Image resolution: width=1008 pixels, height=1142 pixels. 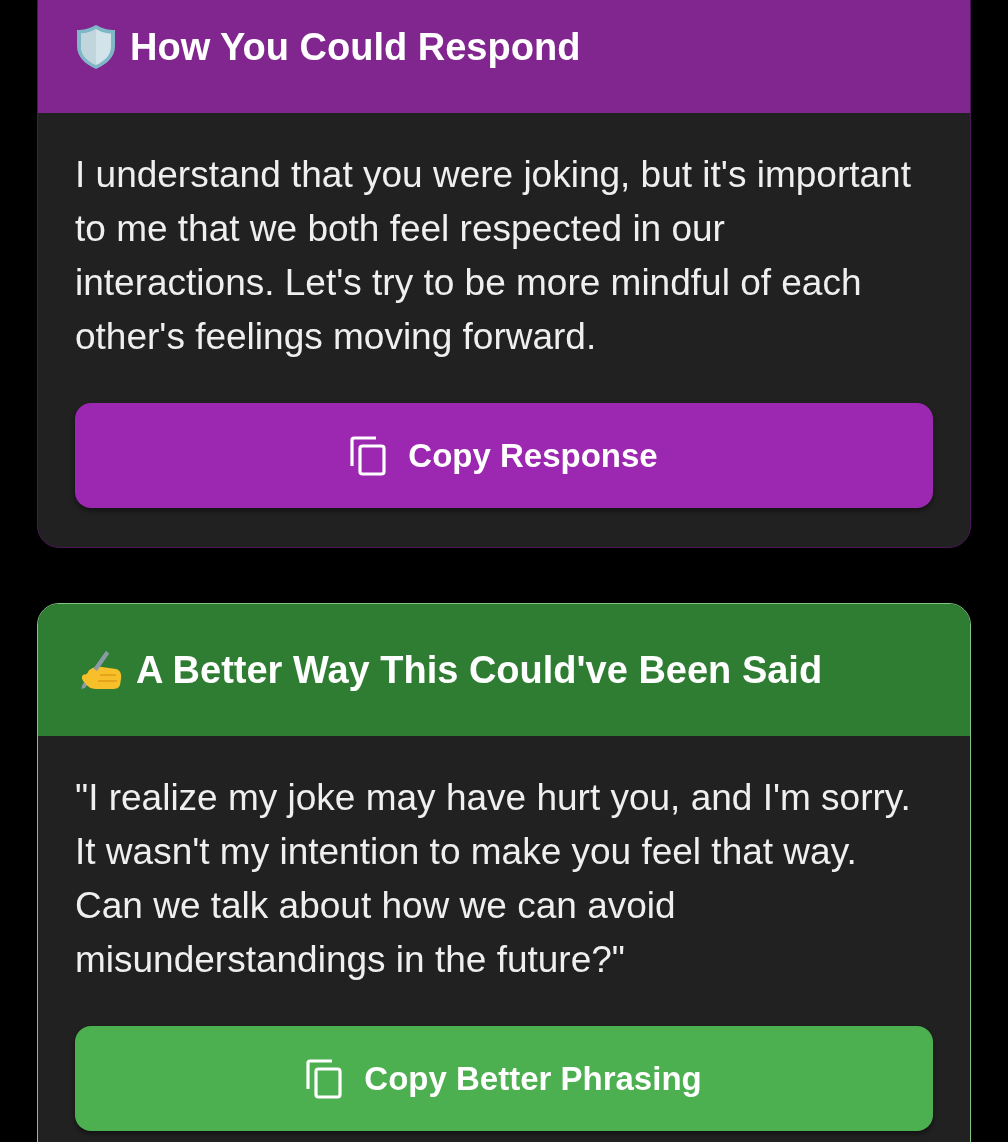 I want to click on shield-icon, so click(x=96, y=47).